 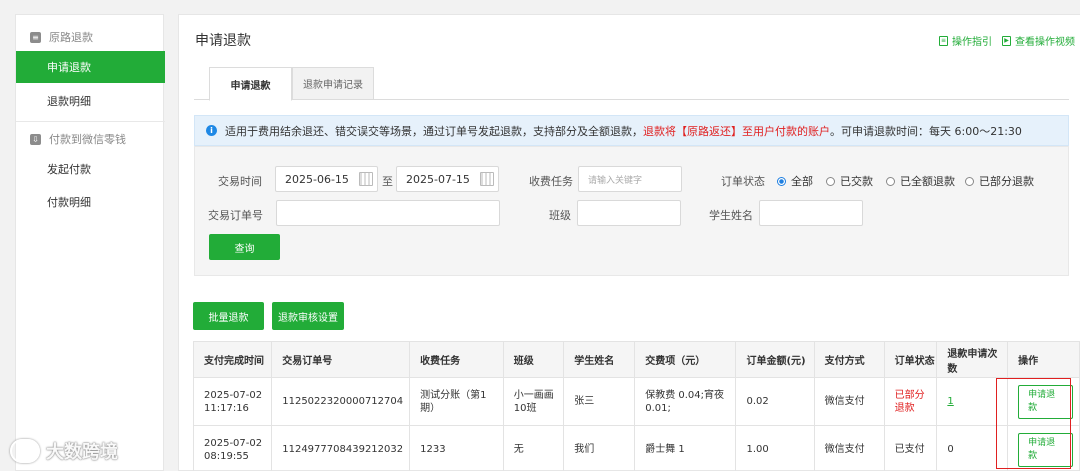 I want to click on refund-group-icon: ≡, so click(x=35, y=37).